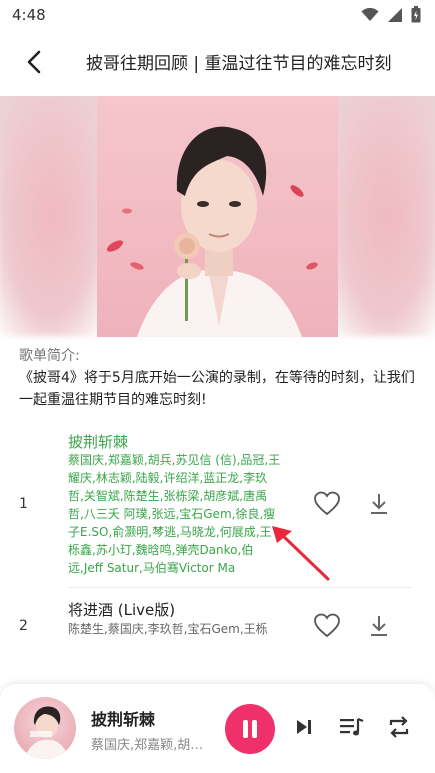 The image size is (435, 773). I want to click on status-time: 4:48, so click(29, 15).